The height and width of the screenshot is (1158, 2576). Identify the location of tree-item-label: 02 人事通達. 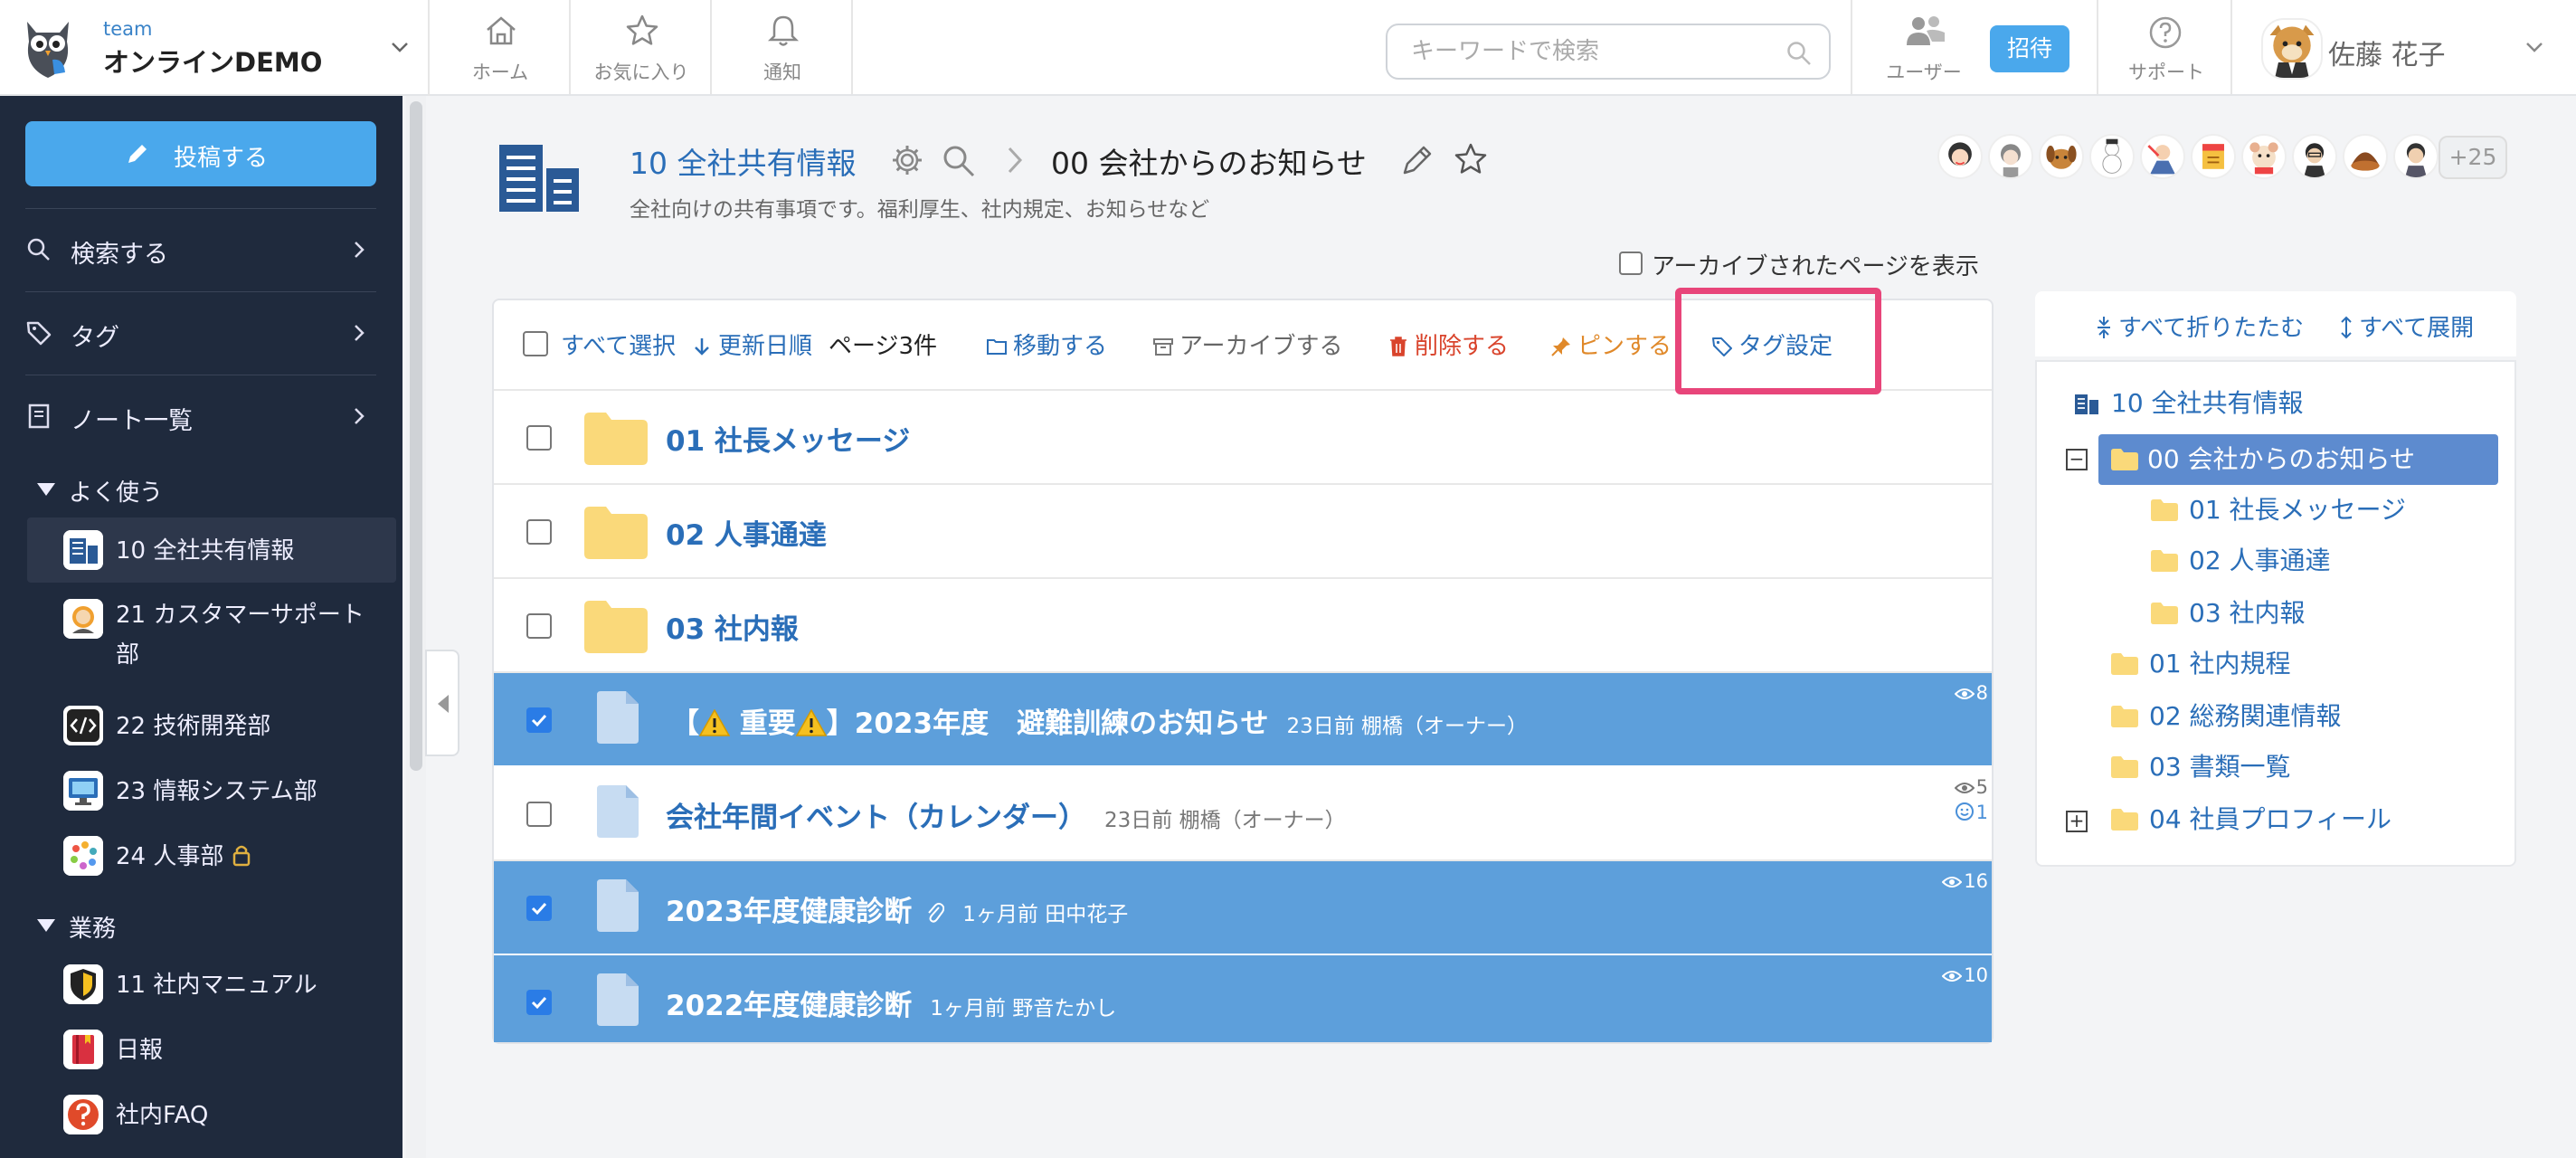
(2260, 560).